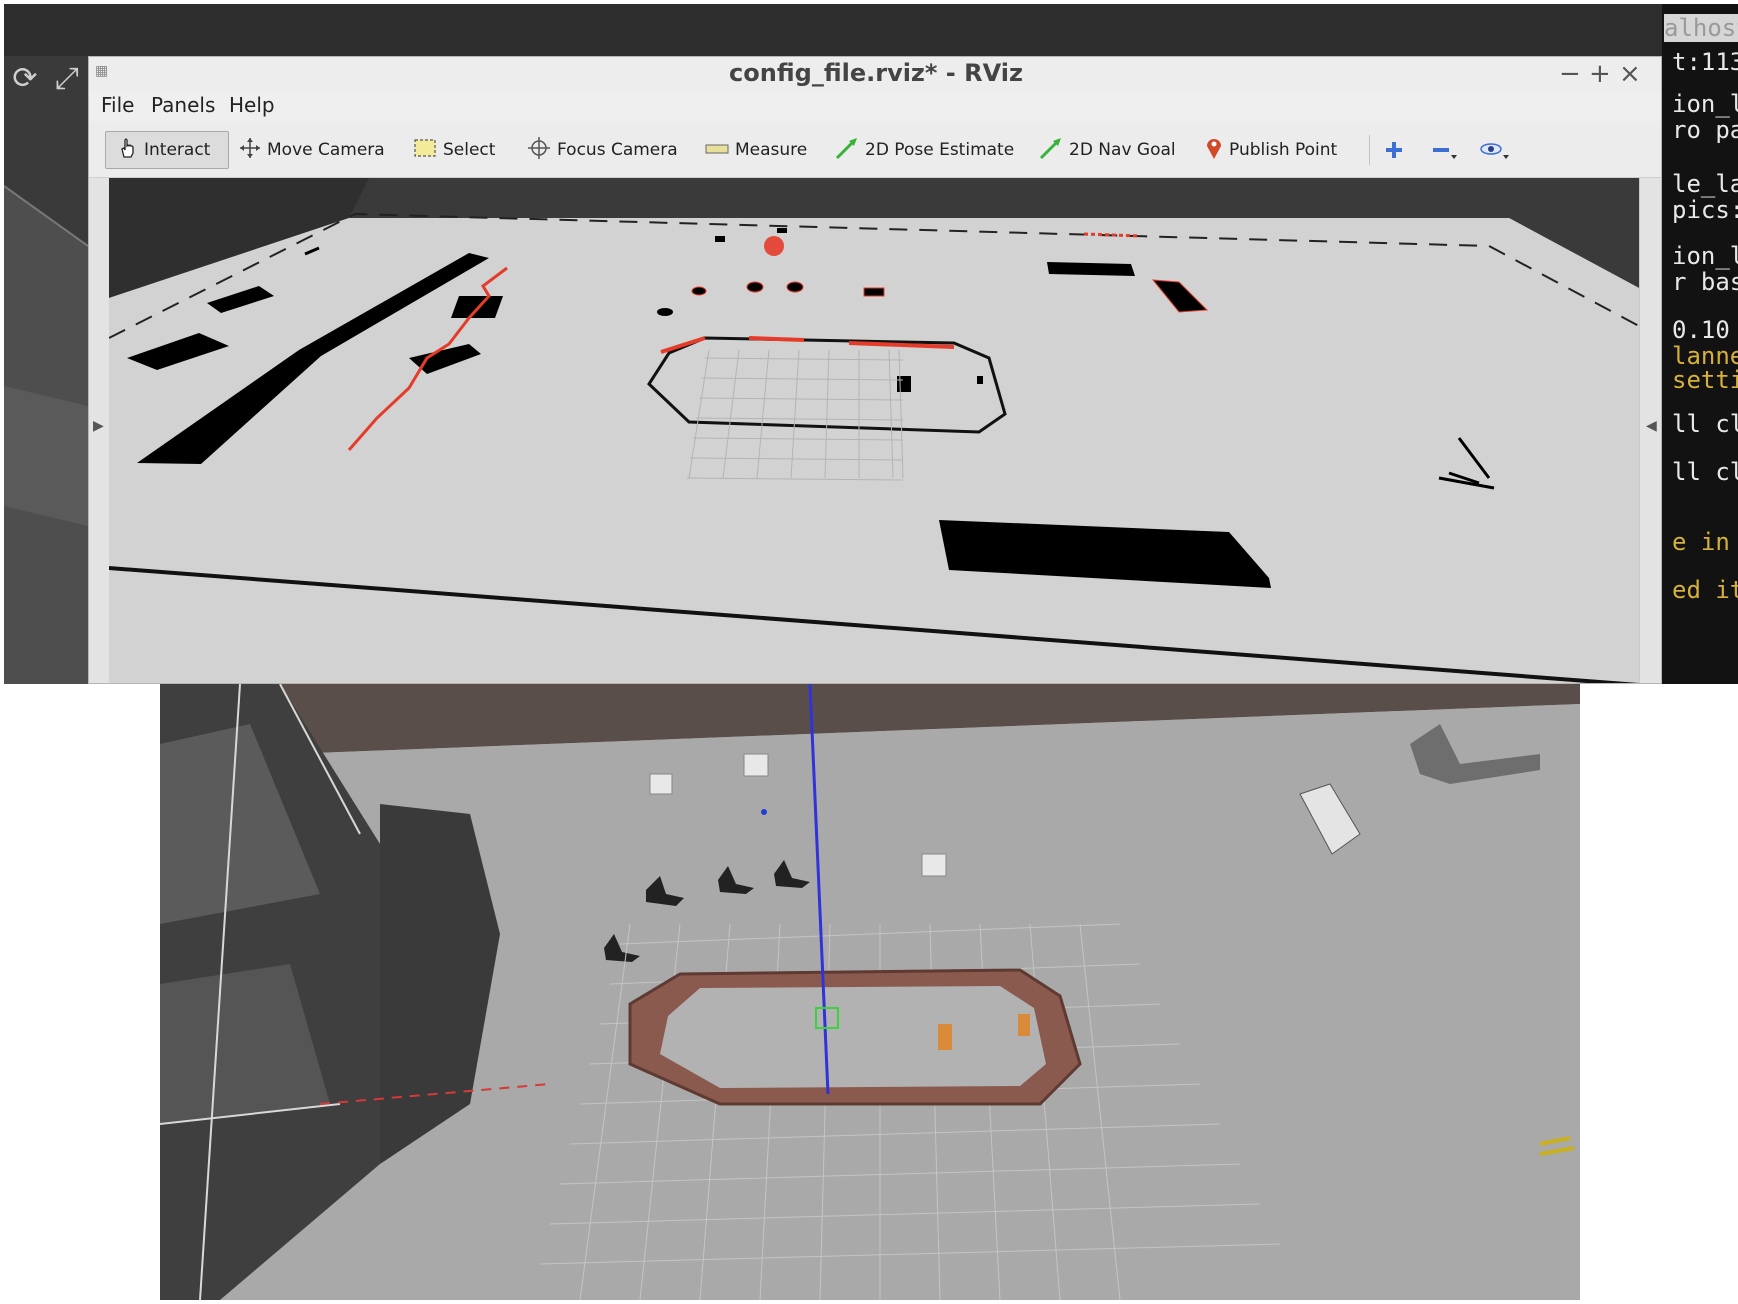  Describe the element at coordinates (128, 150) in the screenshot. I see `hand-icon` at that location.